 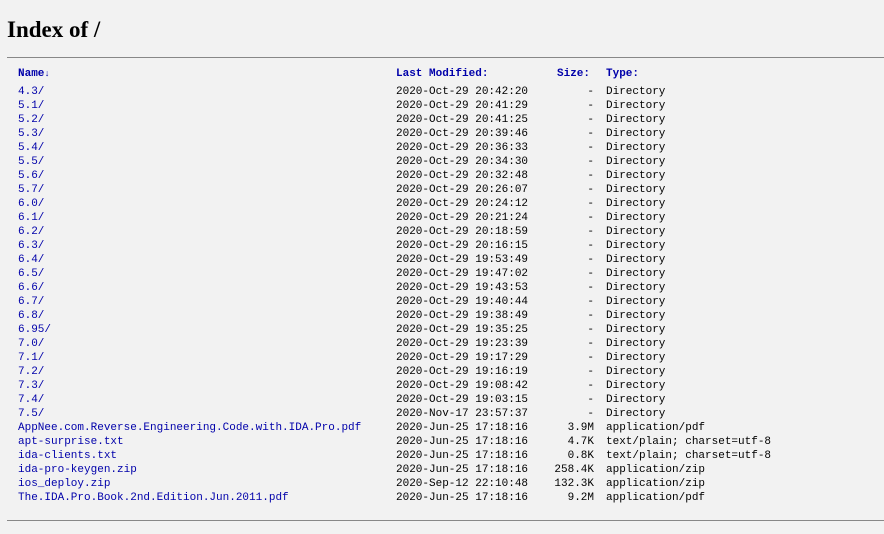 I want to click on entry-link: 4.3/, so click(x=31, y=92).